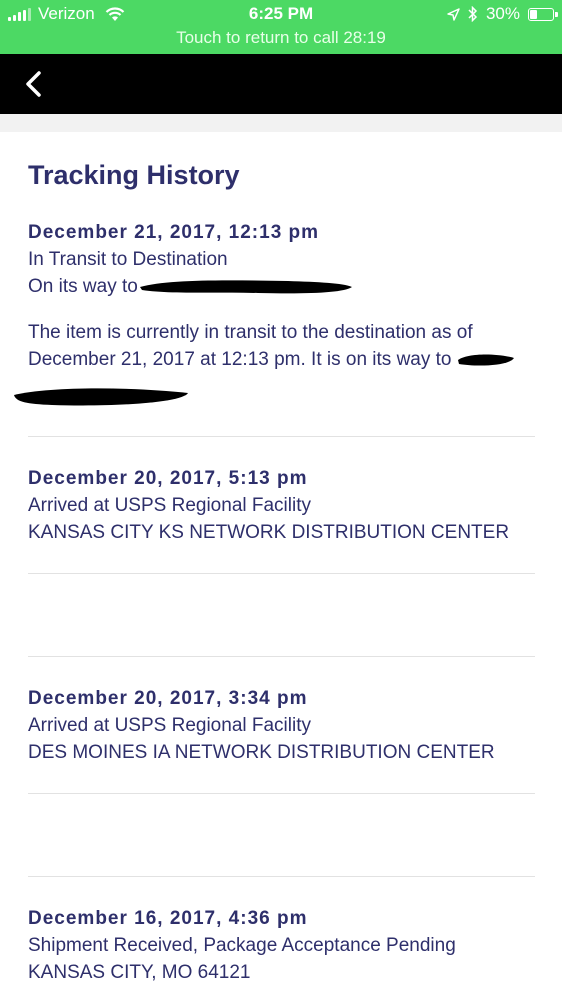 The height and width of the screenshot is (999, 562). I want to click on event-date: December 21, 2017, 12:13 pm, so click(174, 232).